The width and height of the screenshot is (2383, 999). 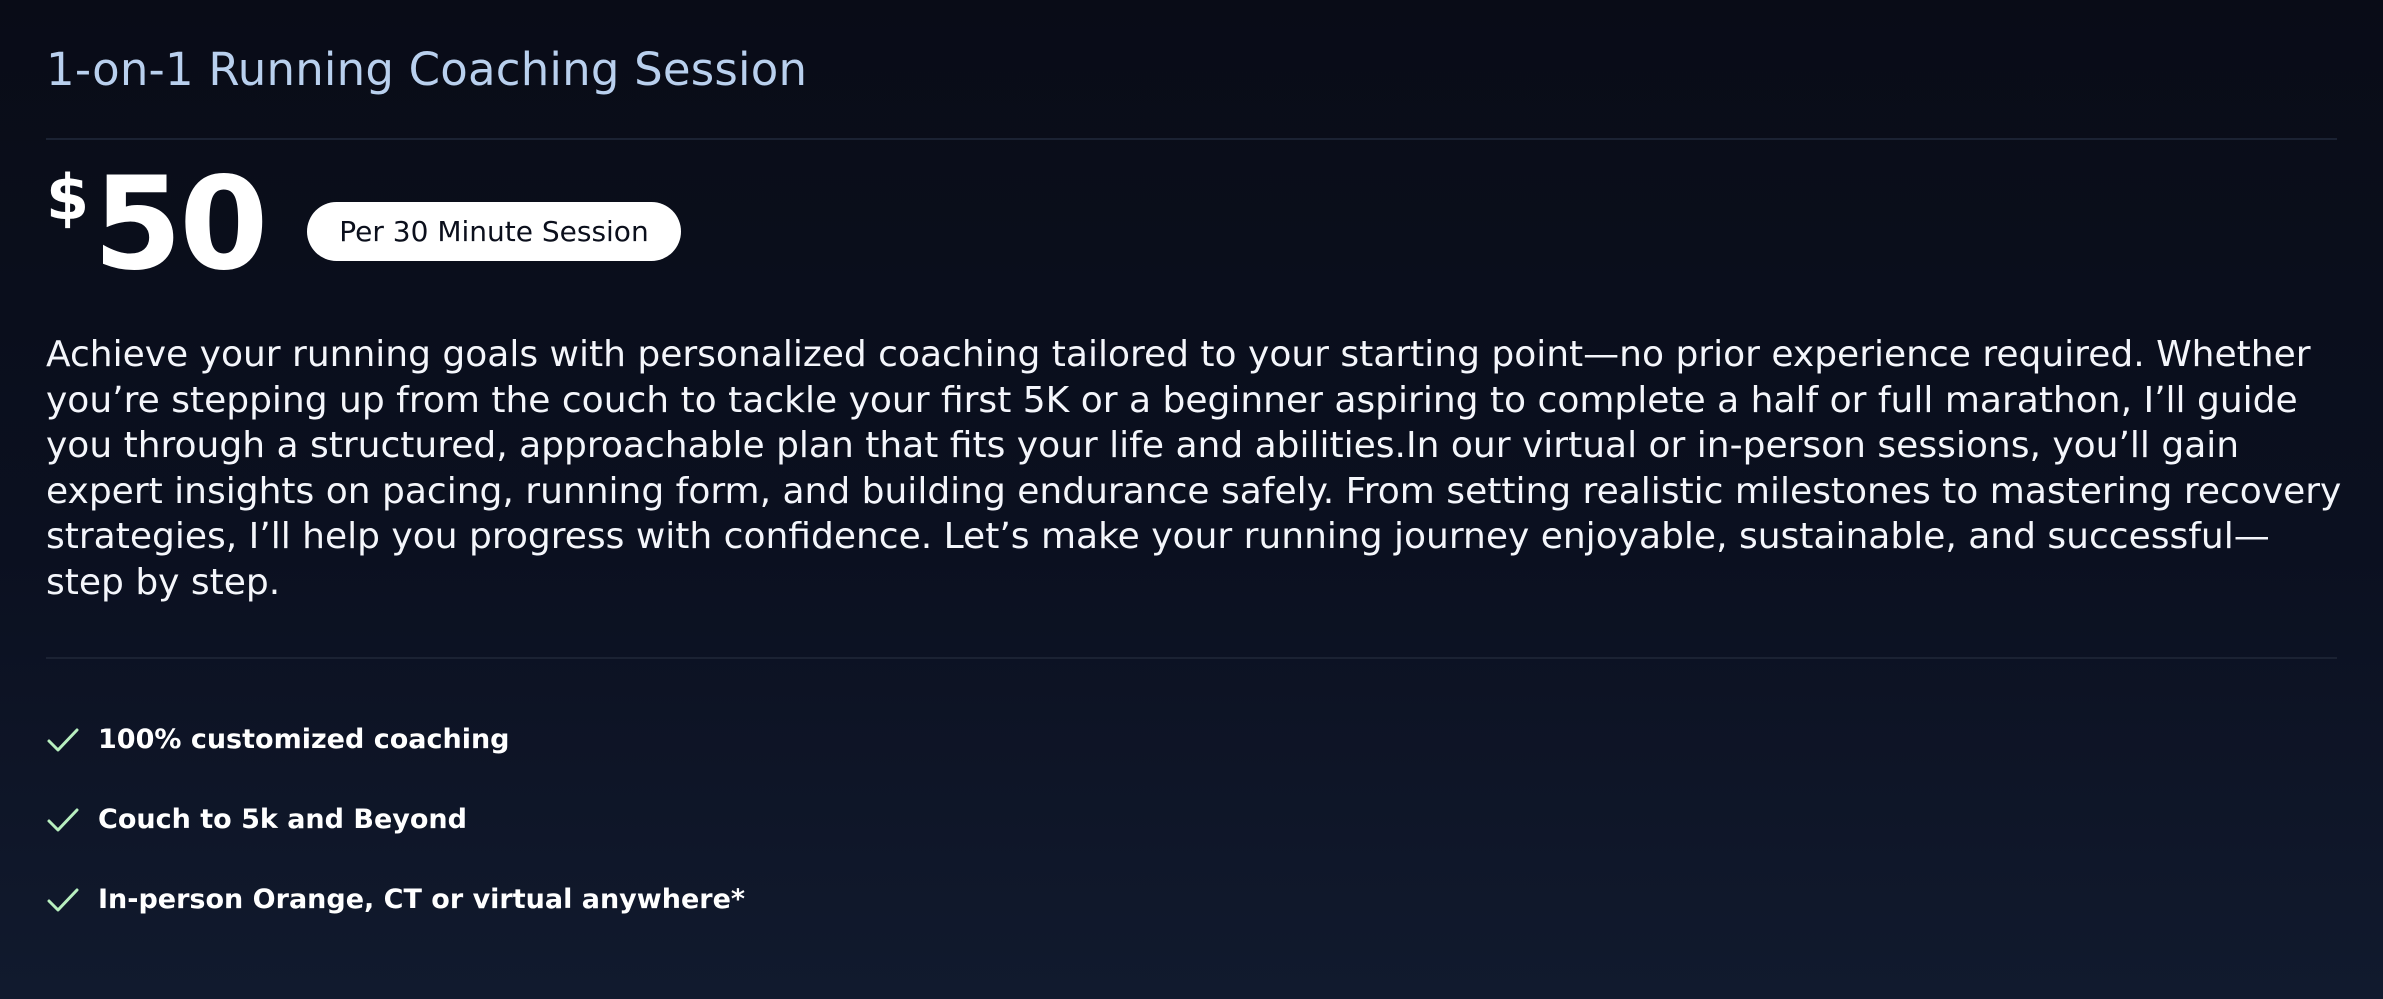 I want to click on feature-item: Couch to 5k and Beyond, so click(x=1191, y=819).